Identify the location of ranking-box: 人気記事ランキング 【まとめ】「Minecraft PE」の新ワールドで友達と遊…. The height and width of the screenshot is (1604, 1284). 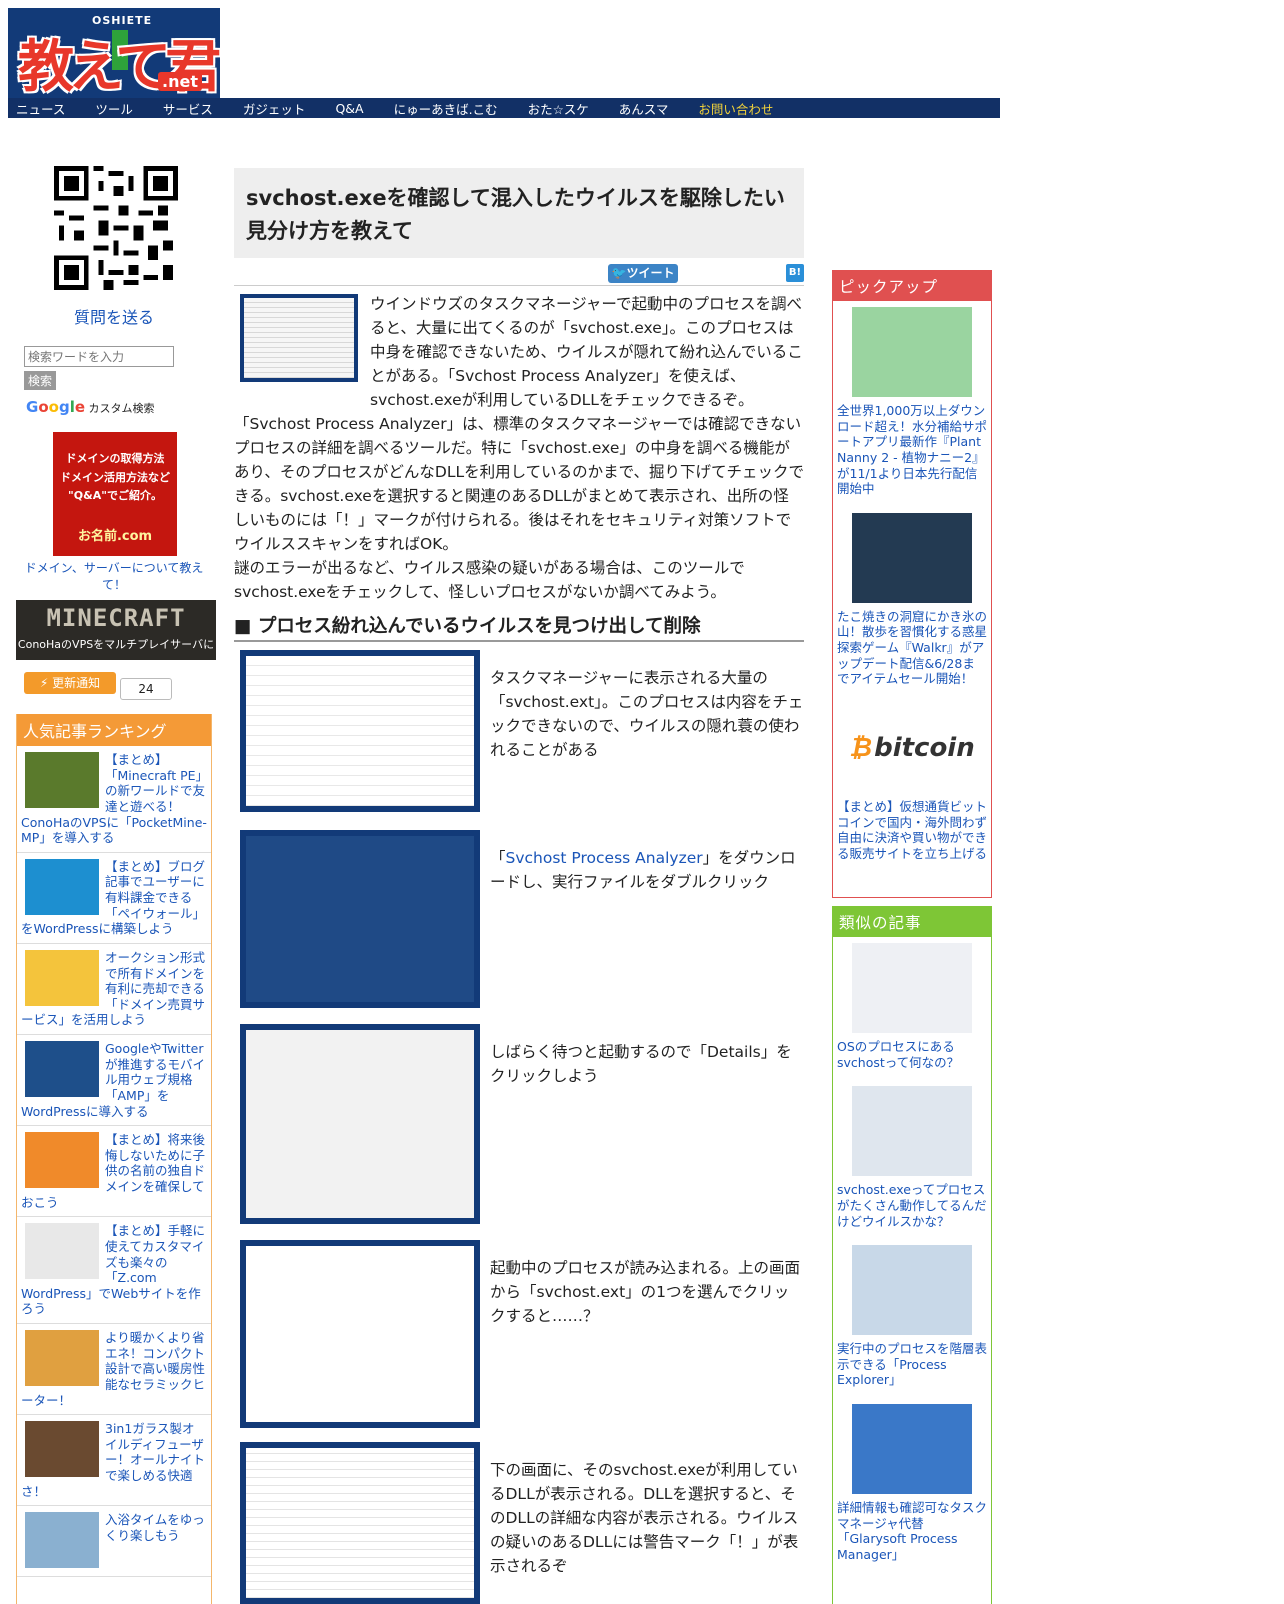
(114, 1159).